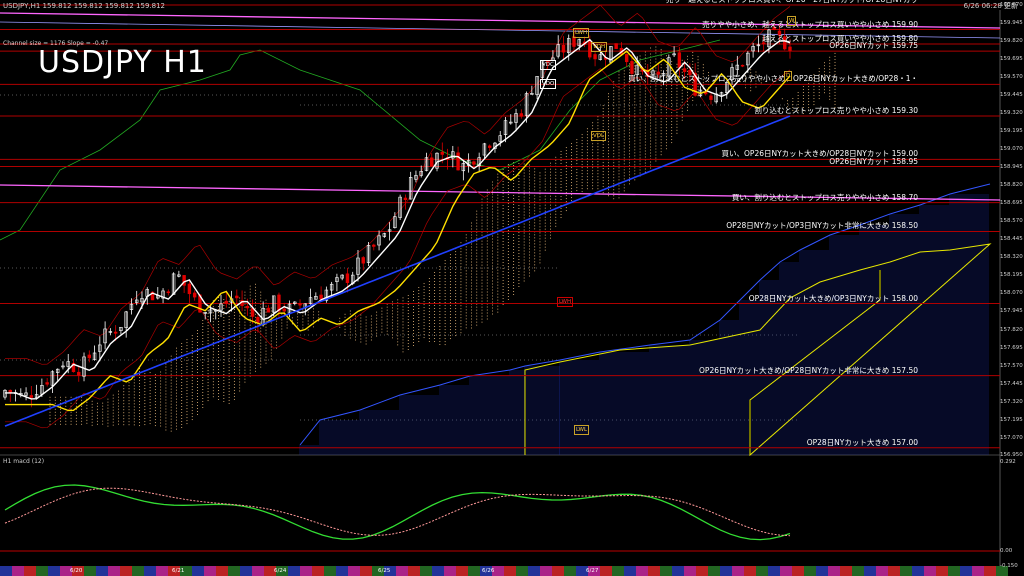 The width and height of the screenshot is (1024, 576). I want to click on level-label: 売りやや小さめ、越えるとストップロス買いやや小さめ 159.90, so click(810, 24).